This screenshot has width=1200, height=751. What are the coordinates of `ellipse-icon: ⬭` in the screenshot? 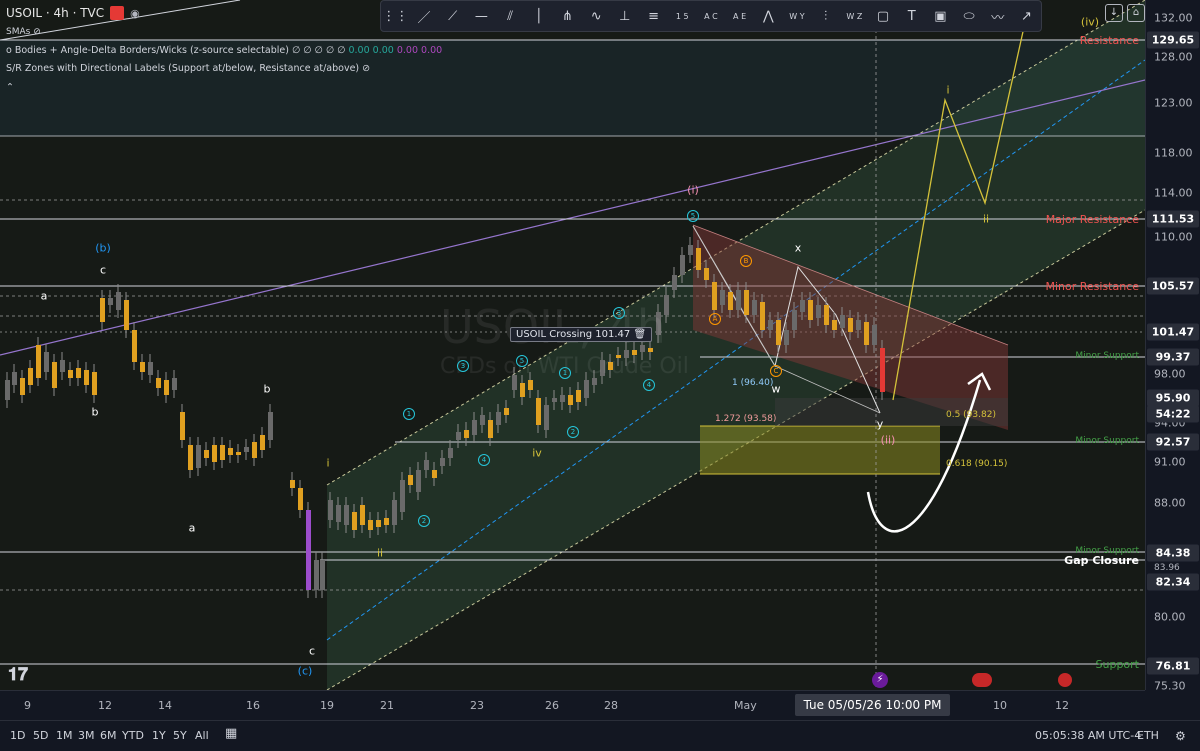 It's located at (969, 16).